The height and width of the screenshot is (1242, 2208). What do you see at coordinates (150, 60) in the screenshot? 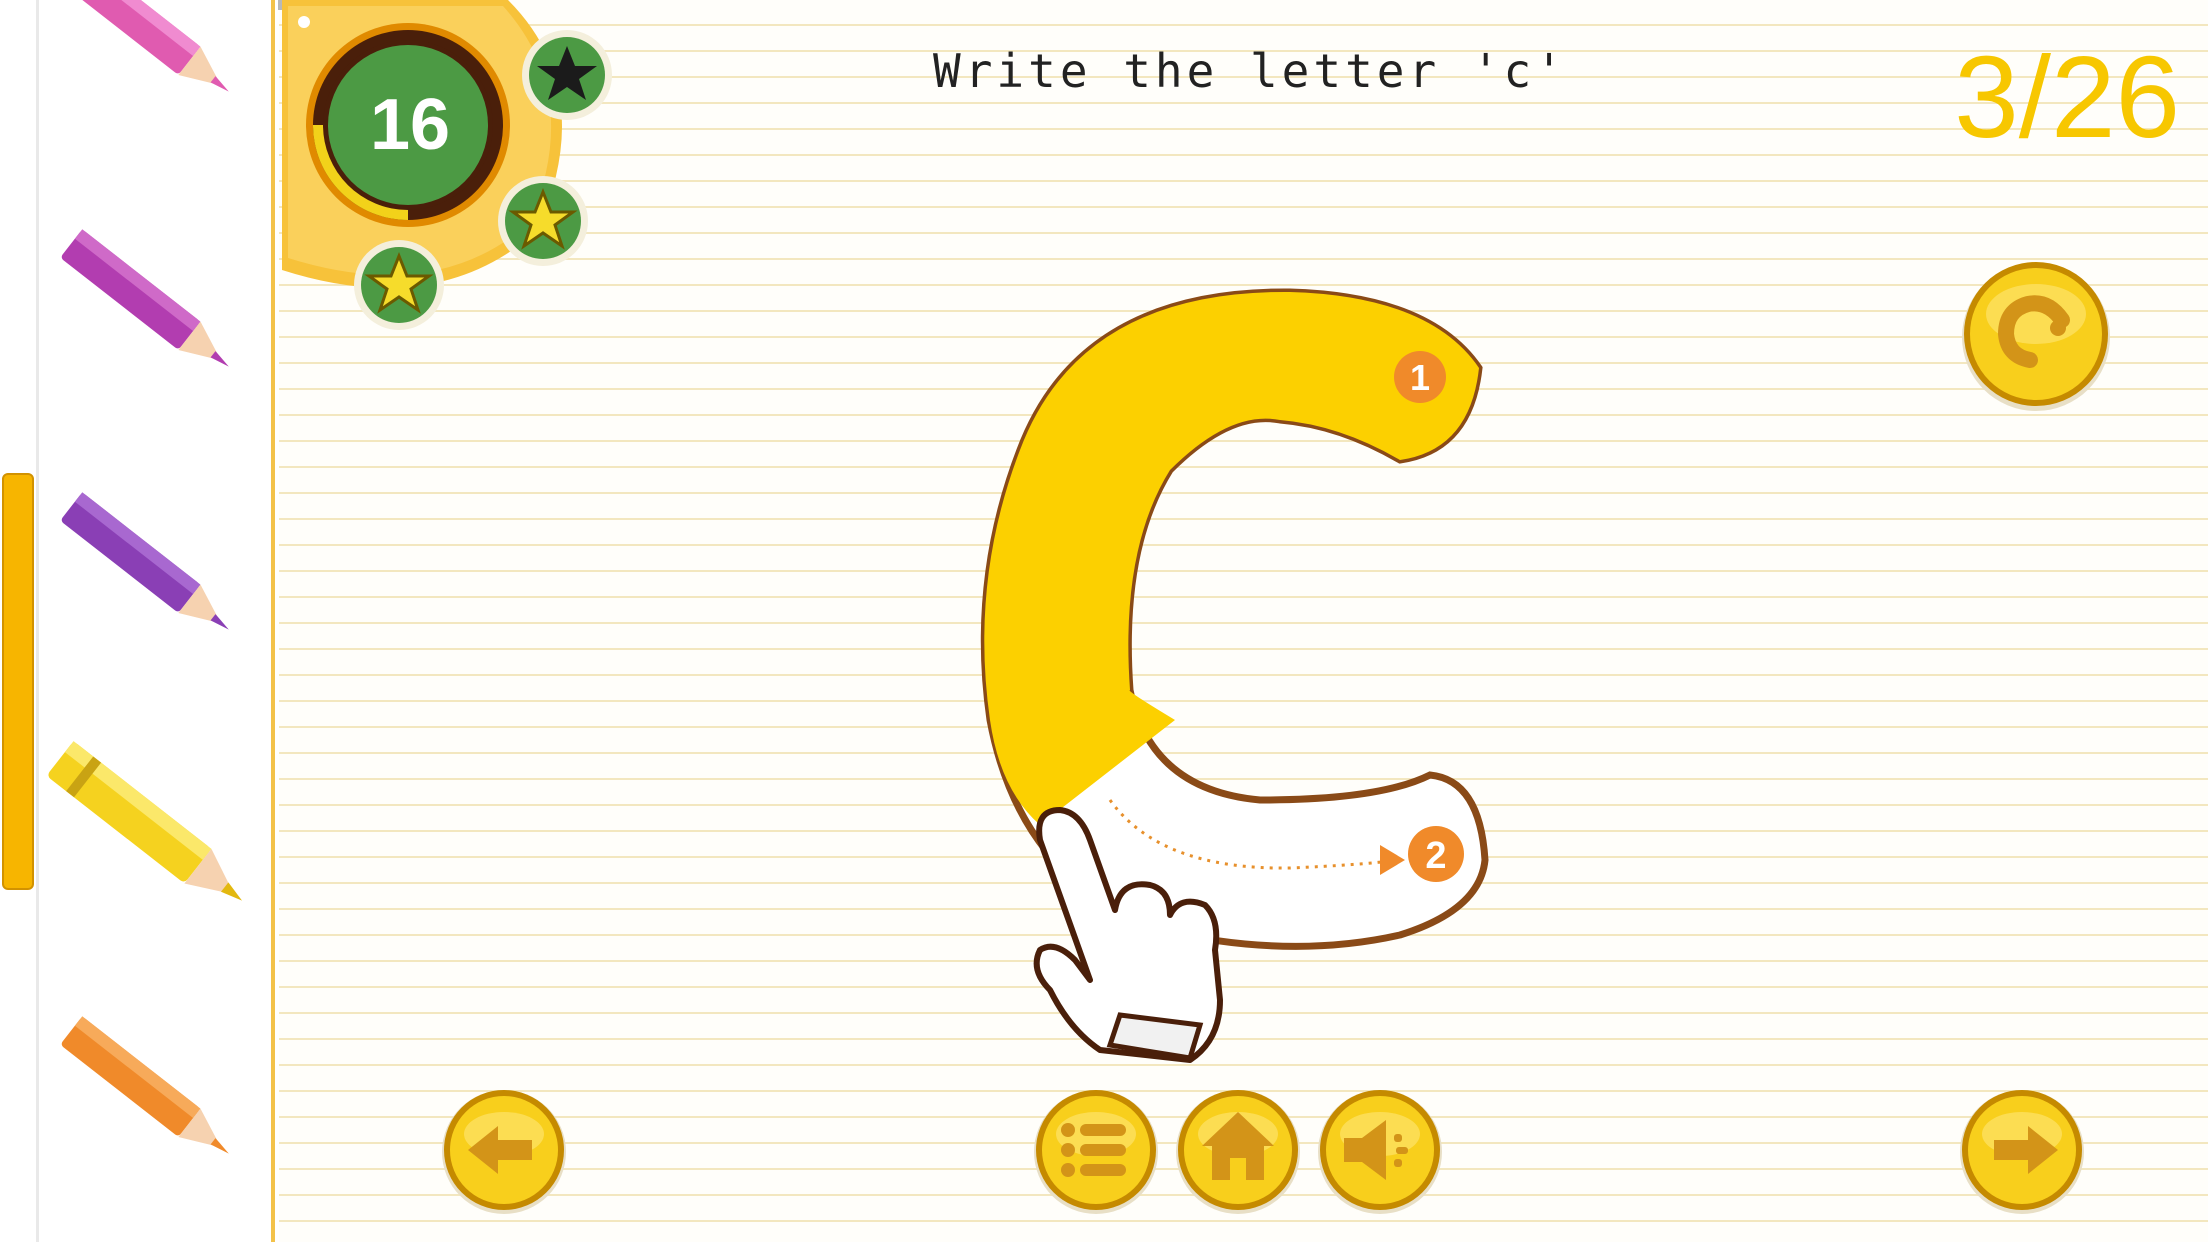
I see `pencil-pink-button` at bounding box center [150, 60].